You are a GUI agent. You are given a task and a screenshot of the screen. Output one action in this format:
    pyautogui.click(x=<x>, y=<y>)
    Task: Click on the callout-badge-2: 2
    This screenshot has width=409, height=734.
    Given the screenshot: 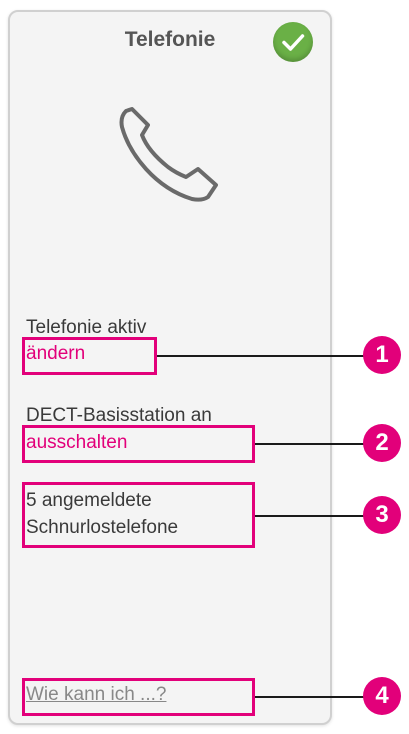 What is the action you would take?
    pyautogui.click(x=382, y=443)
    